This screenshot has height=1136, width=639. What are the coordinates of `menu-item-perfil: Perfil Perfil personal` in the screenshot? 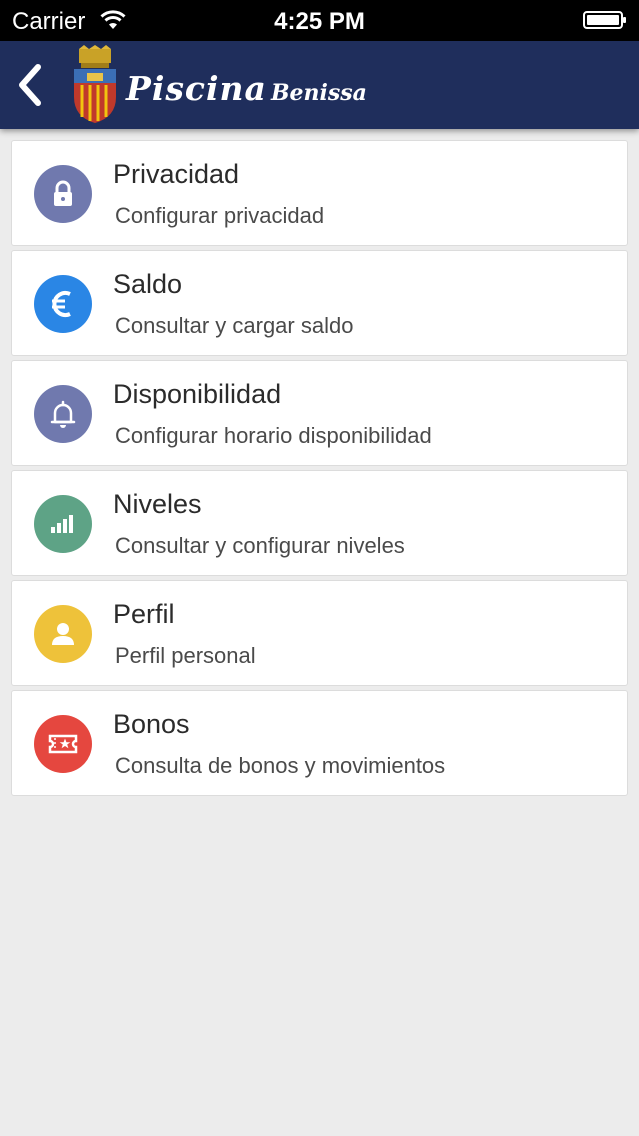 It's located at (319, 633).